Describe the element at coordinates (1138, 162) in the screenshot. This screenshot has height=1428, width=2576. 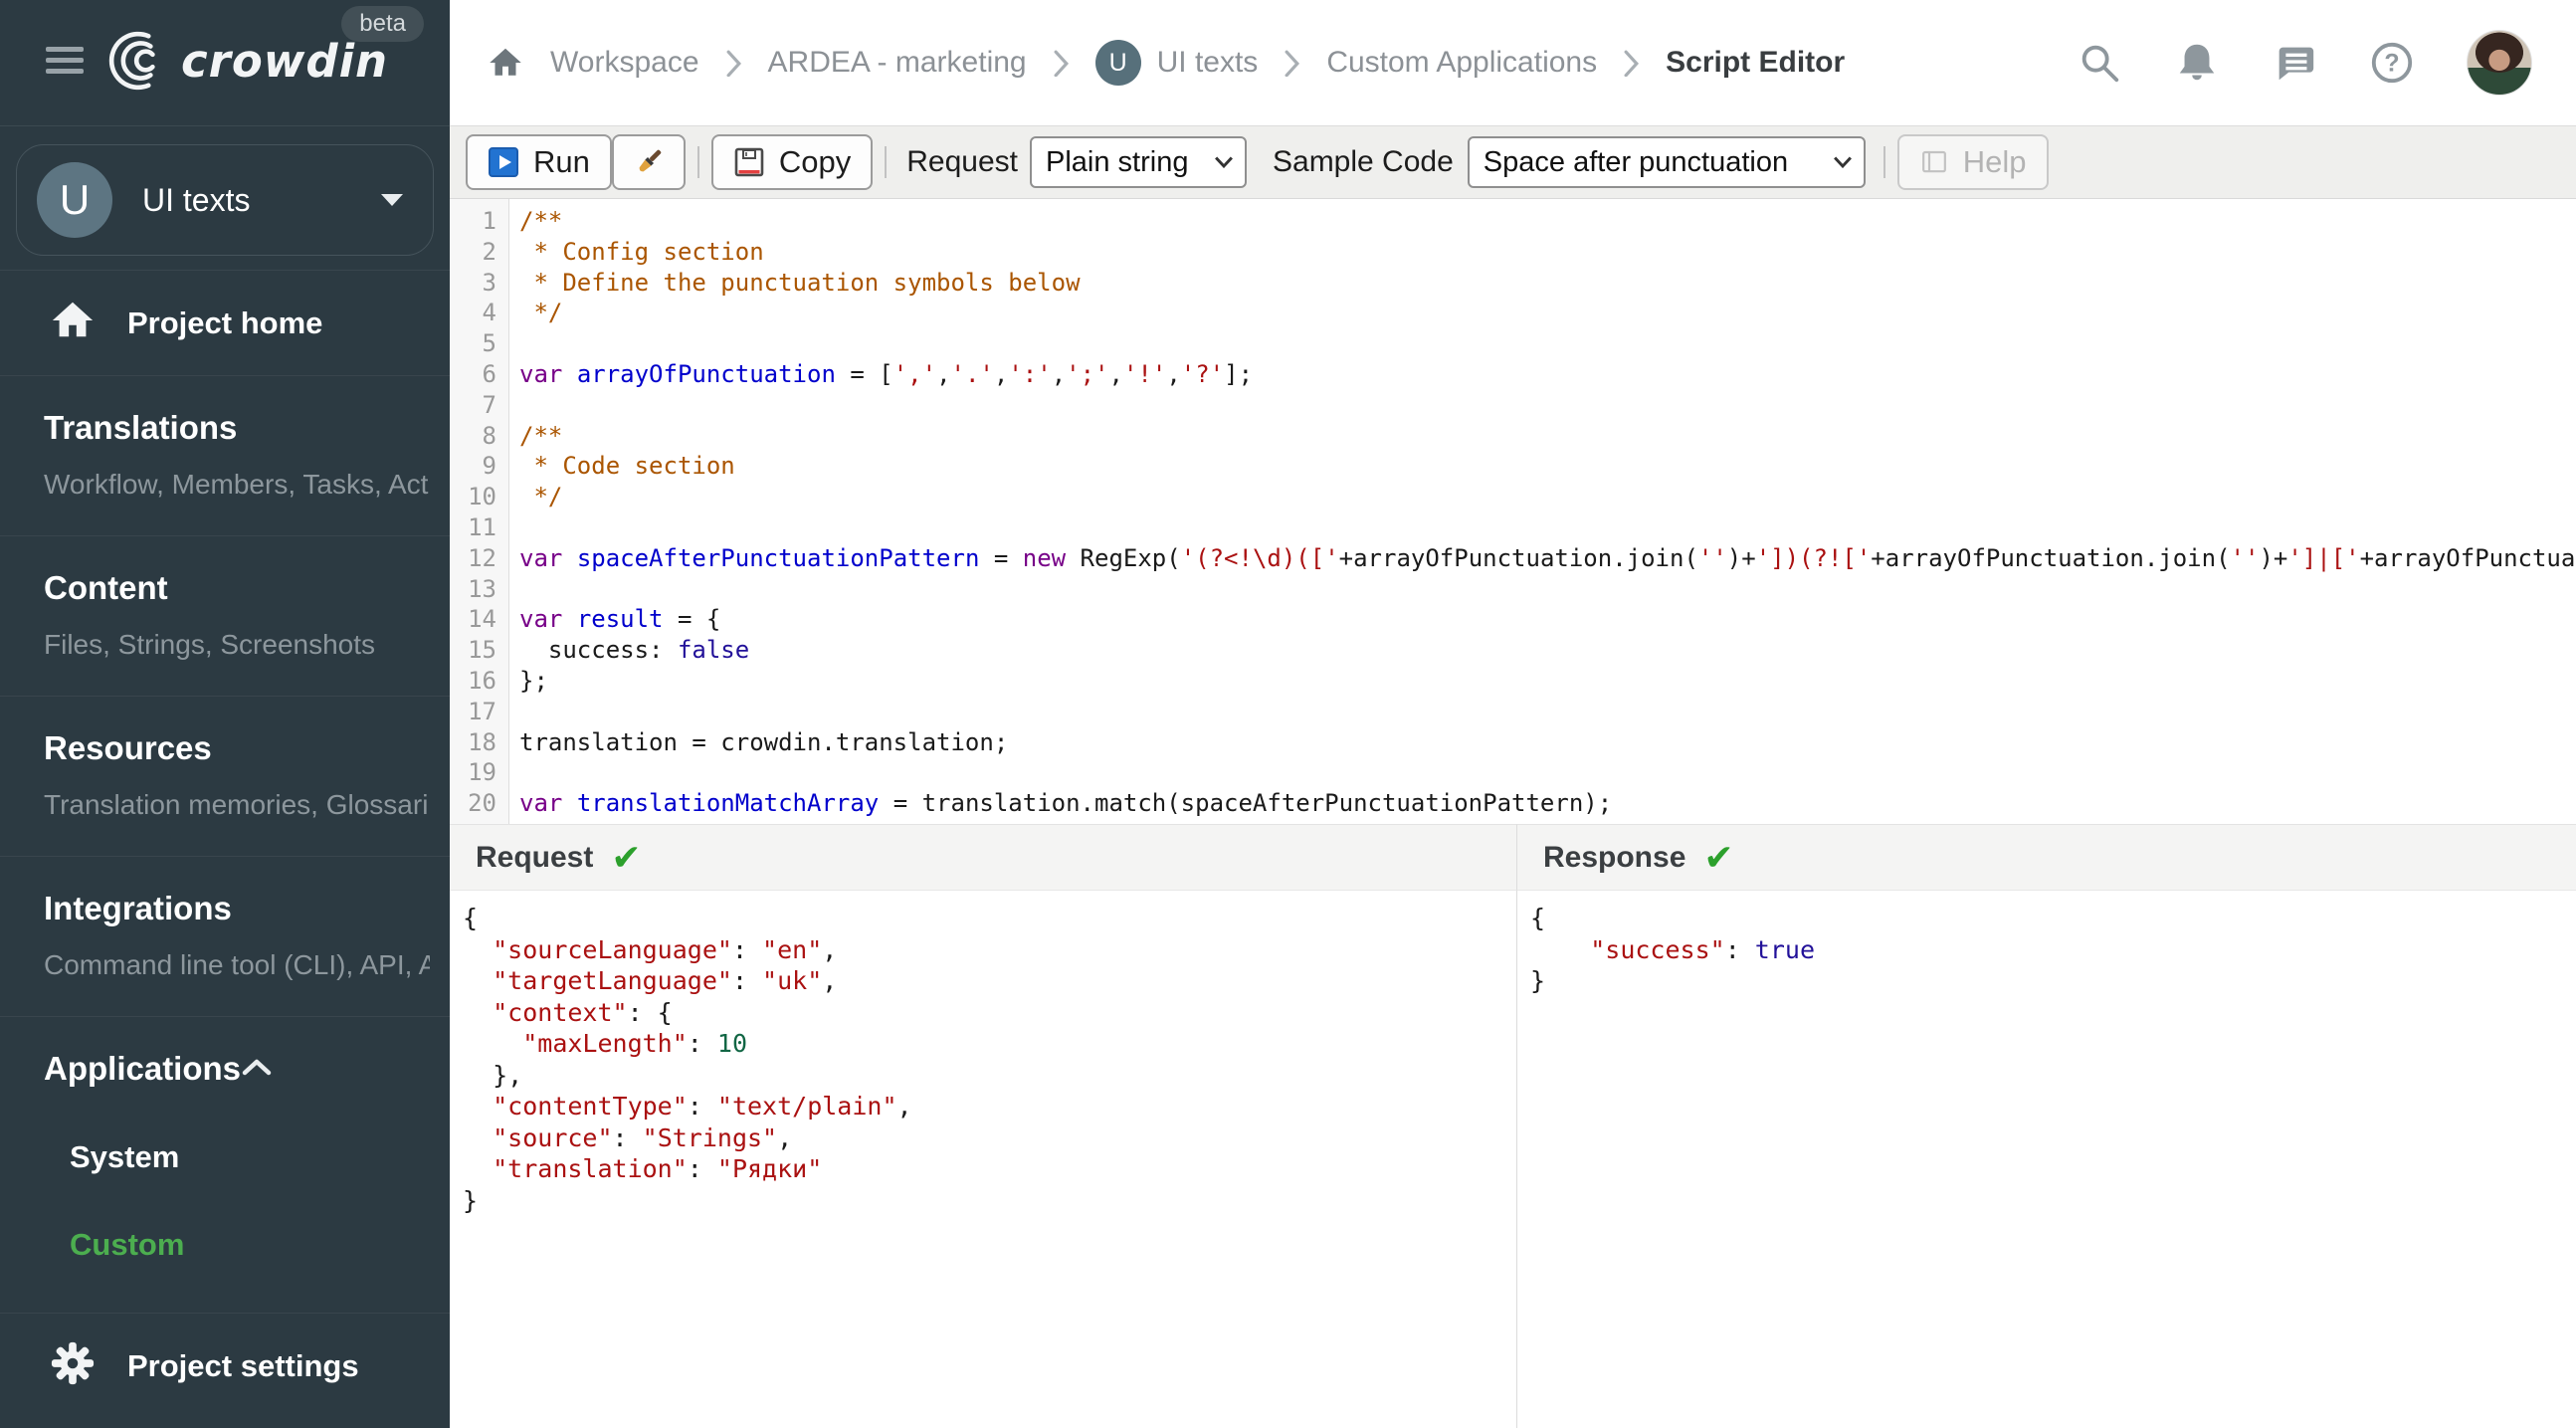
I see `request-mode-select: Plain string` at that location.